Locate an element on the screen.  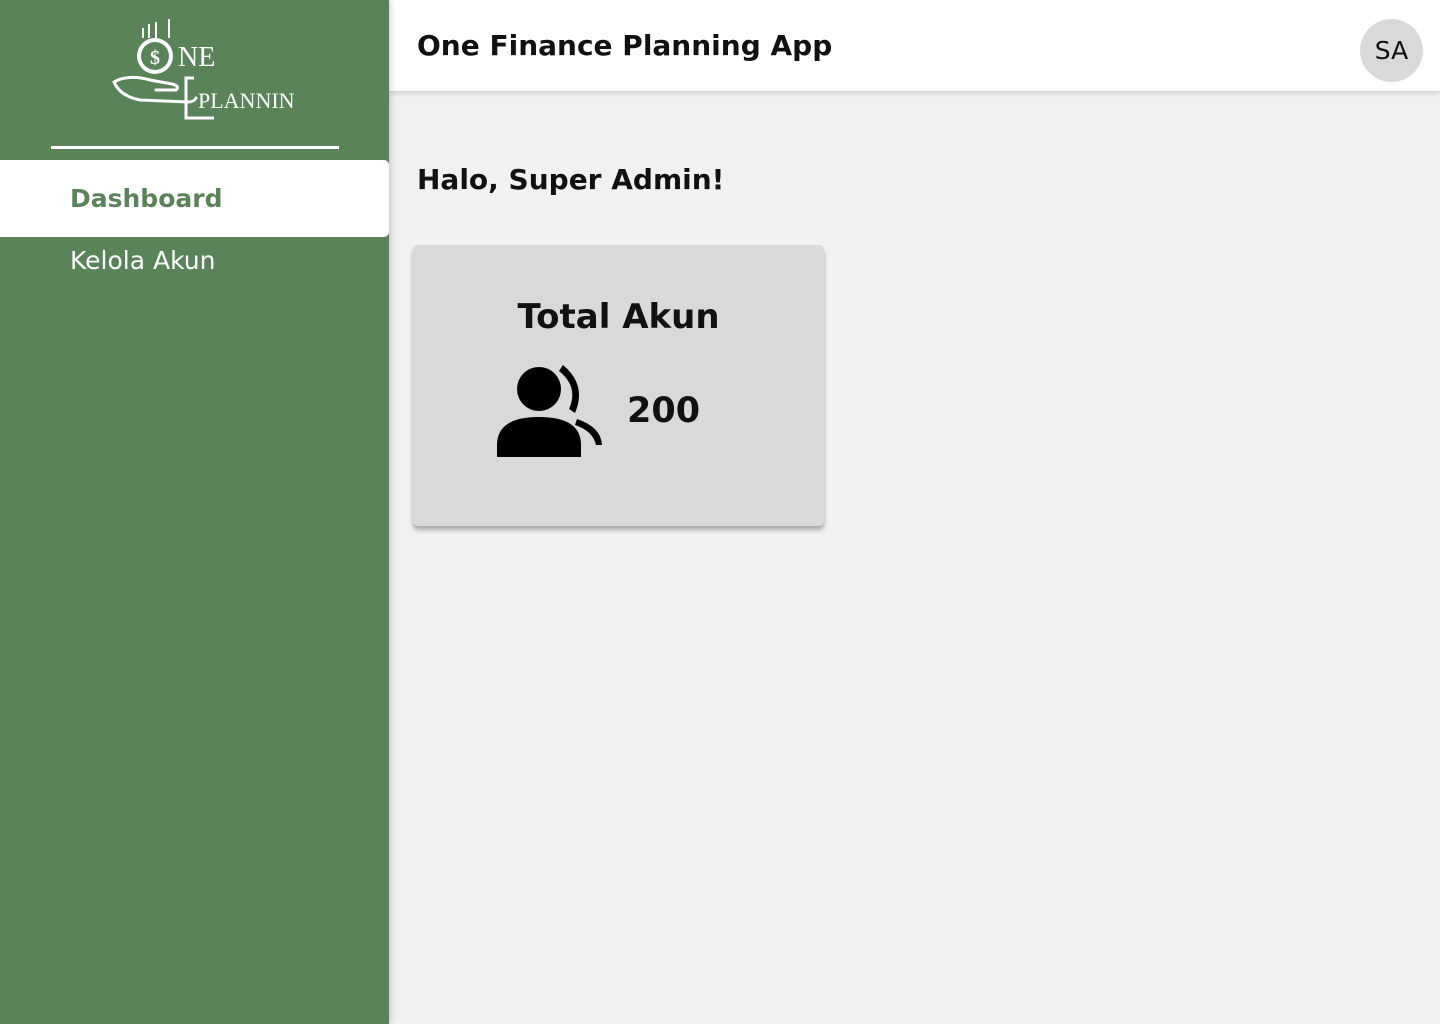
sidebar-nav: Dashboard Kelola Akun is located at coordinates (194, 222).